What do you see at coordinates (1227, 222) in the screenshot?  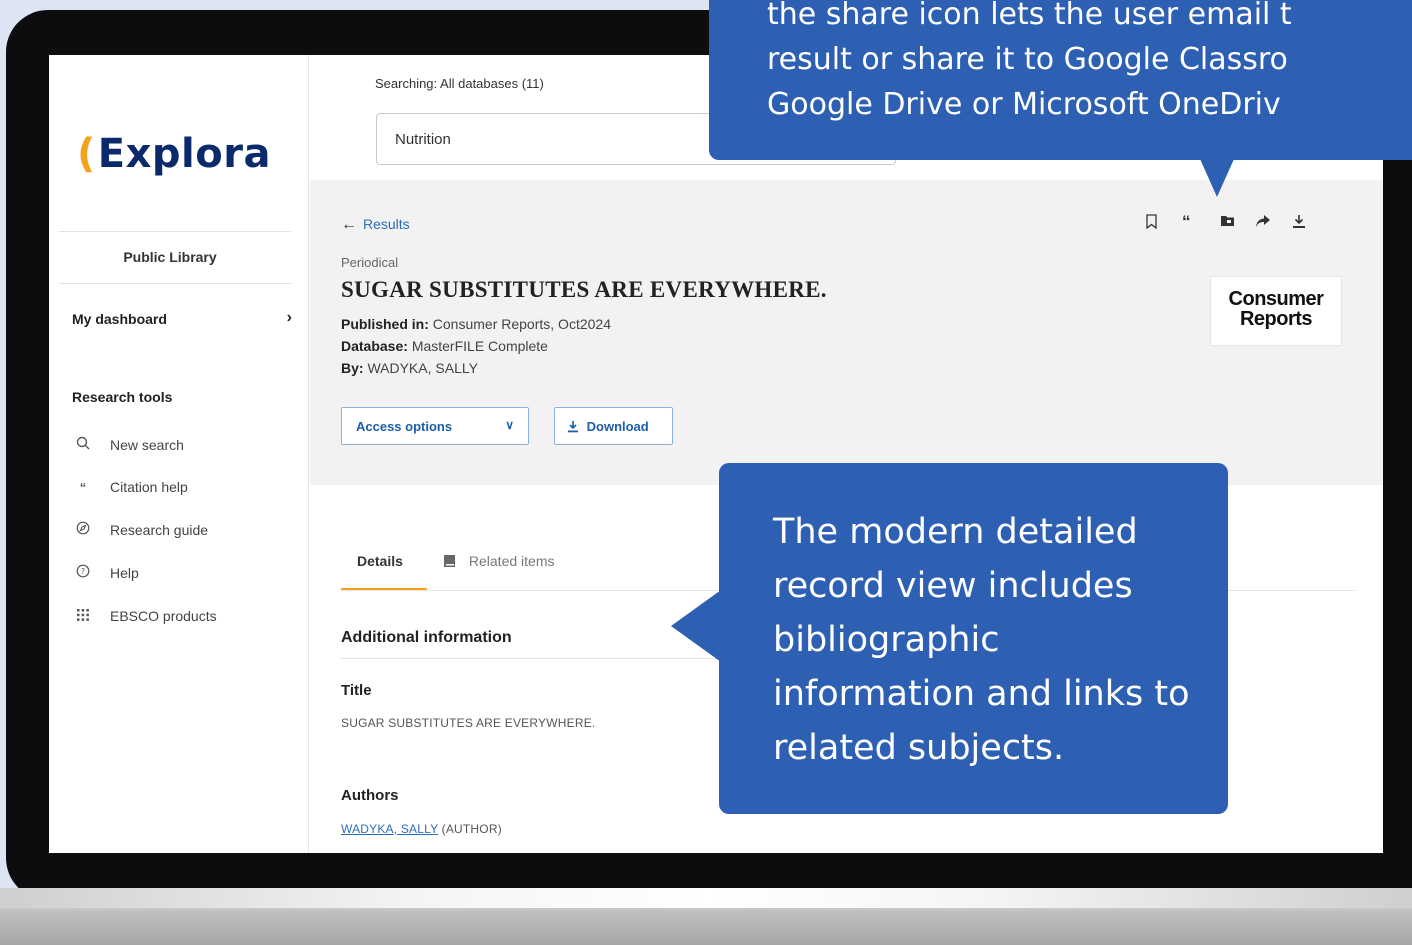 I see `folder-icon` at bounding box center [1227, 222].